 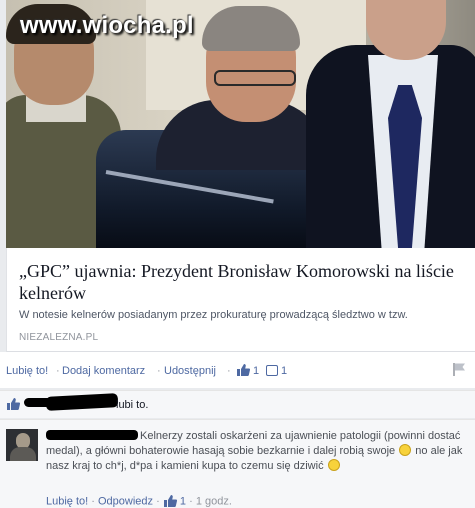 I want to click on comment-timestamp: 1 godz., so click(x=214, y=502).